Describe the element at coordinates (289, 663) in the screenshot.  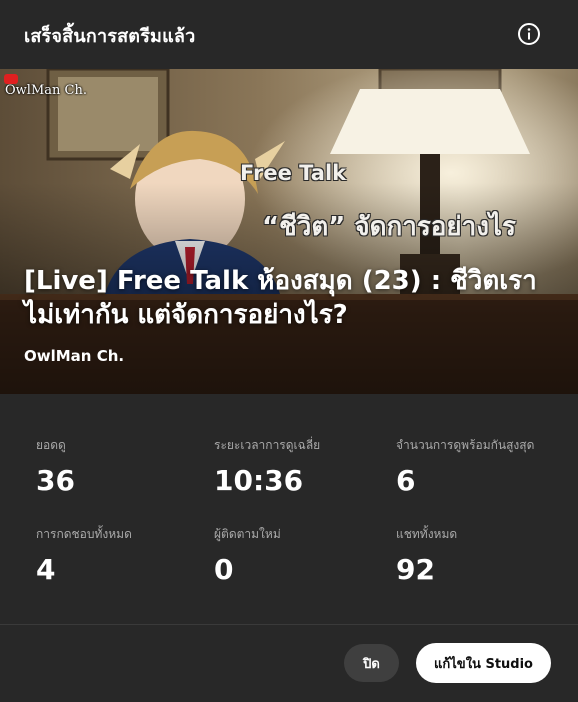
I see `dialog-footer: ปิด แก้ไขใน Studio` at that location.